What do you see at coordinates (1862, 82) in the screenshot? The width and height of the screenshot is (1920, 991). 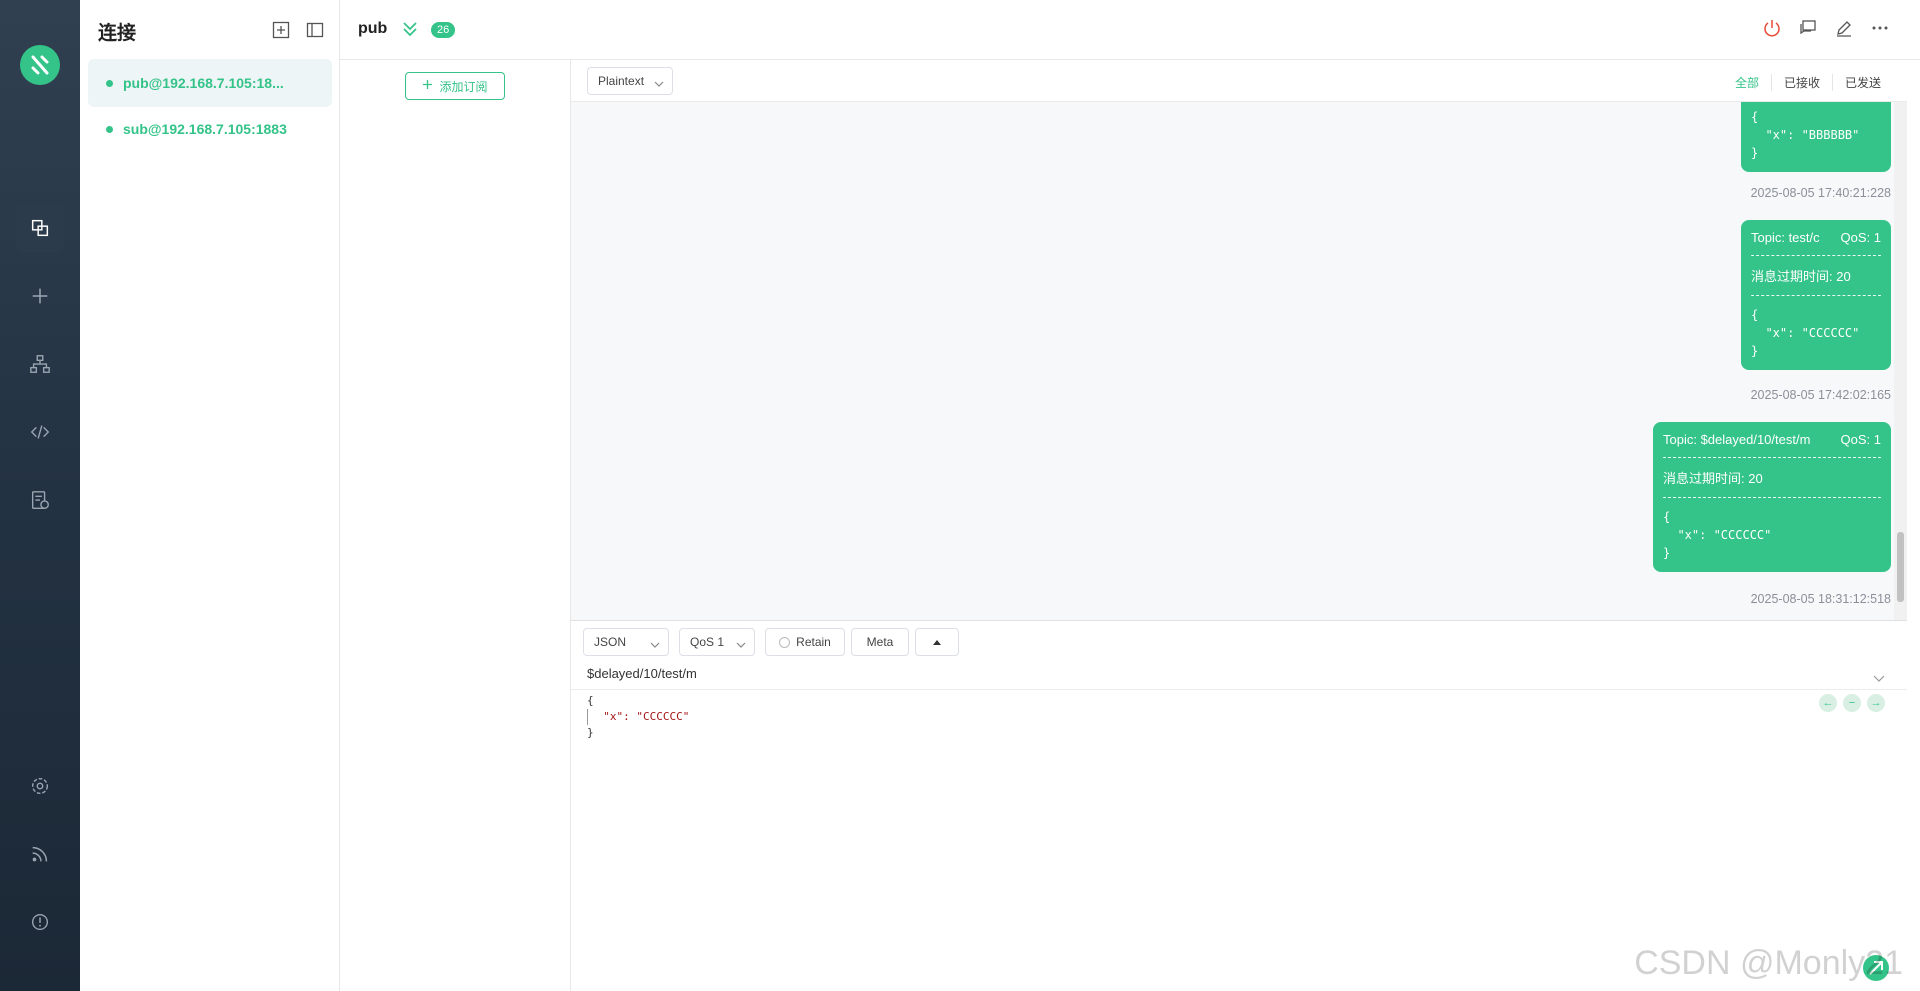 I see `filter-sent: 已发送` at bounding box center [1862, 82].